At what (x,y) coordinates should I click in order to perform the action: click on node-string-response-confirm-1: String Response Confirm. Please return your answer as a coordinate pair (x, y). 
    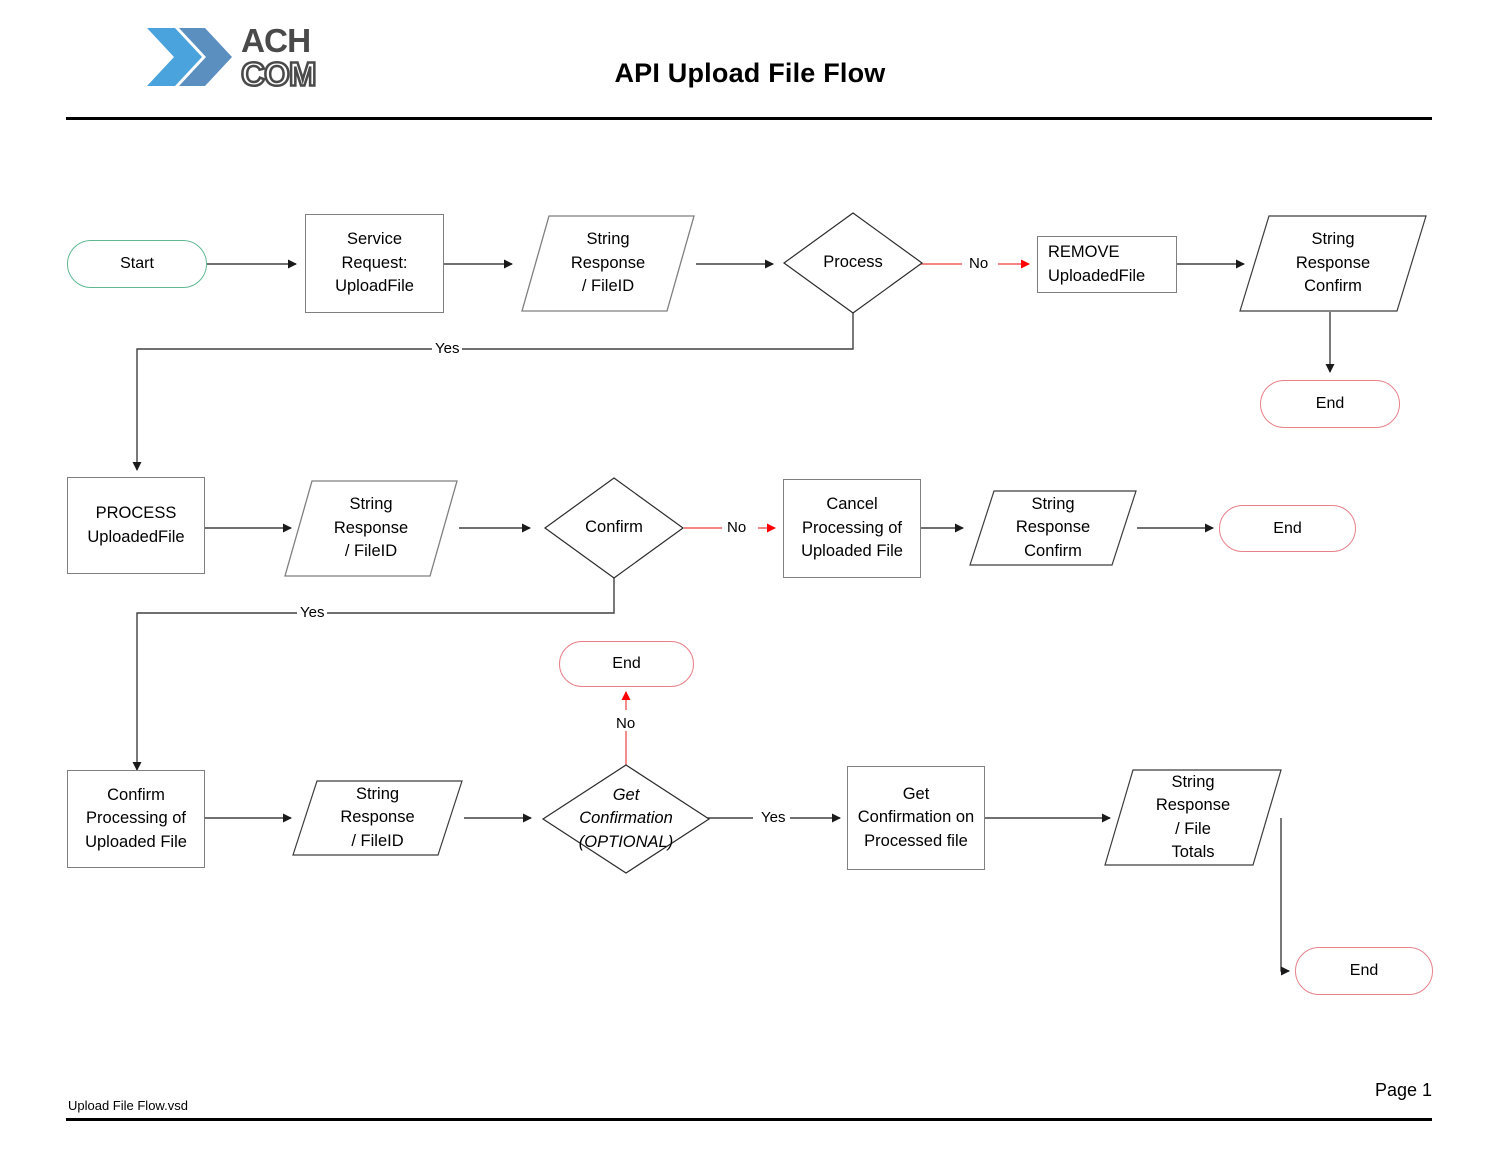
    Looking at the image, I should click on (1333, 263).